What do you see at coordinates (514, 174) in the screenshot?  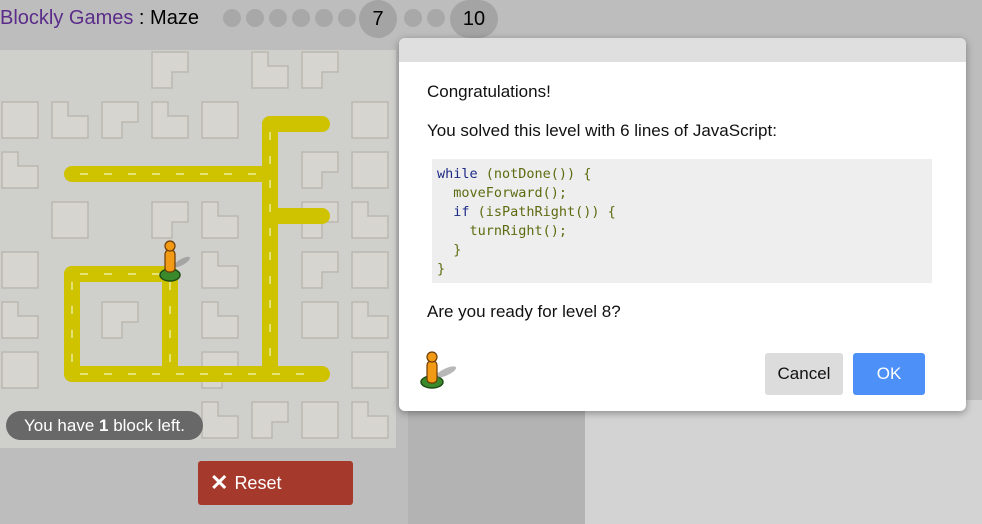 I see `code-line: while (notDone()) {` at bounding box center [514, 174].